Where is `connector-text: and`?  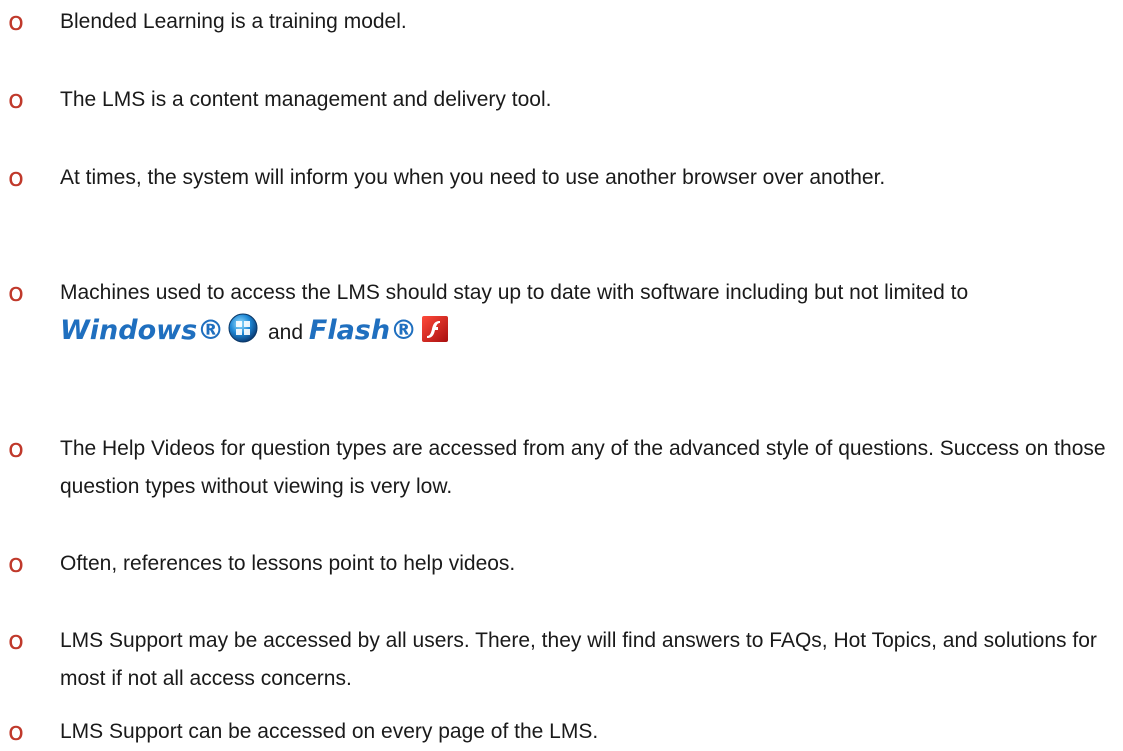
connector-text: and is located at coordinates (285, 332).